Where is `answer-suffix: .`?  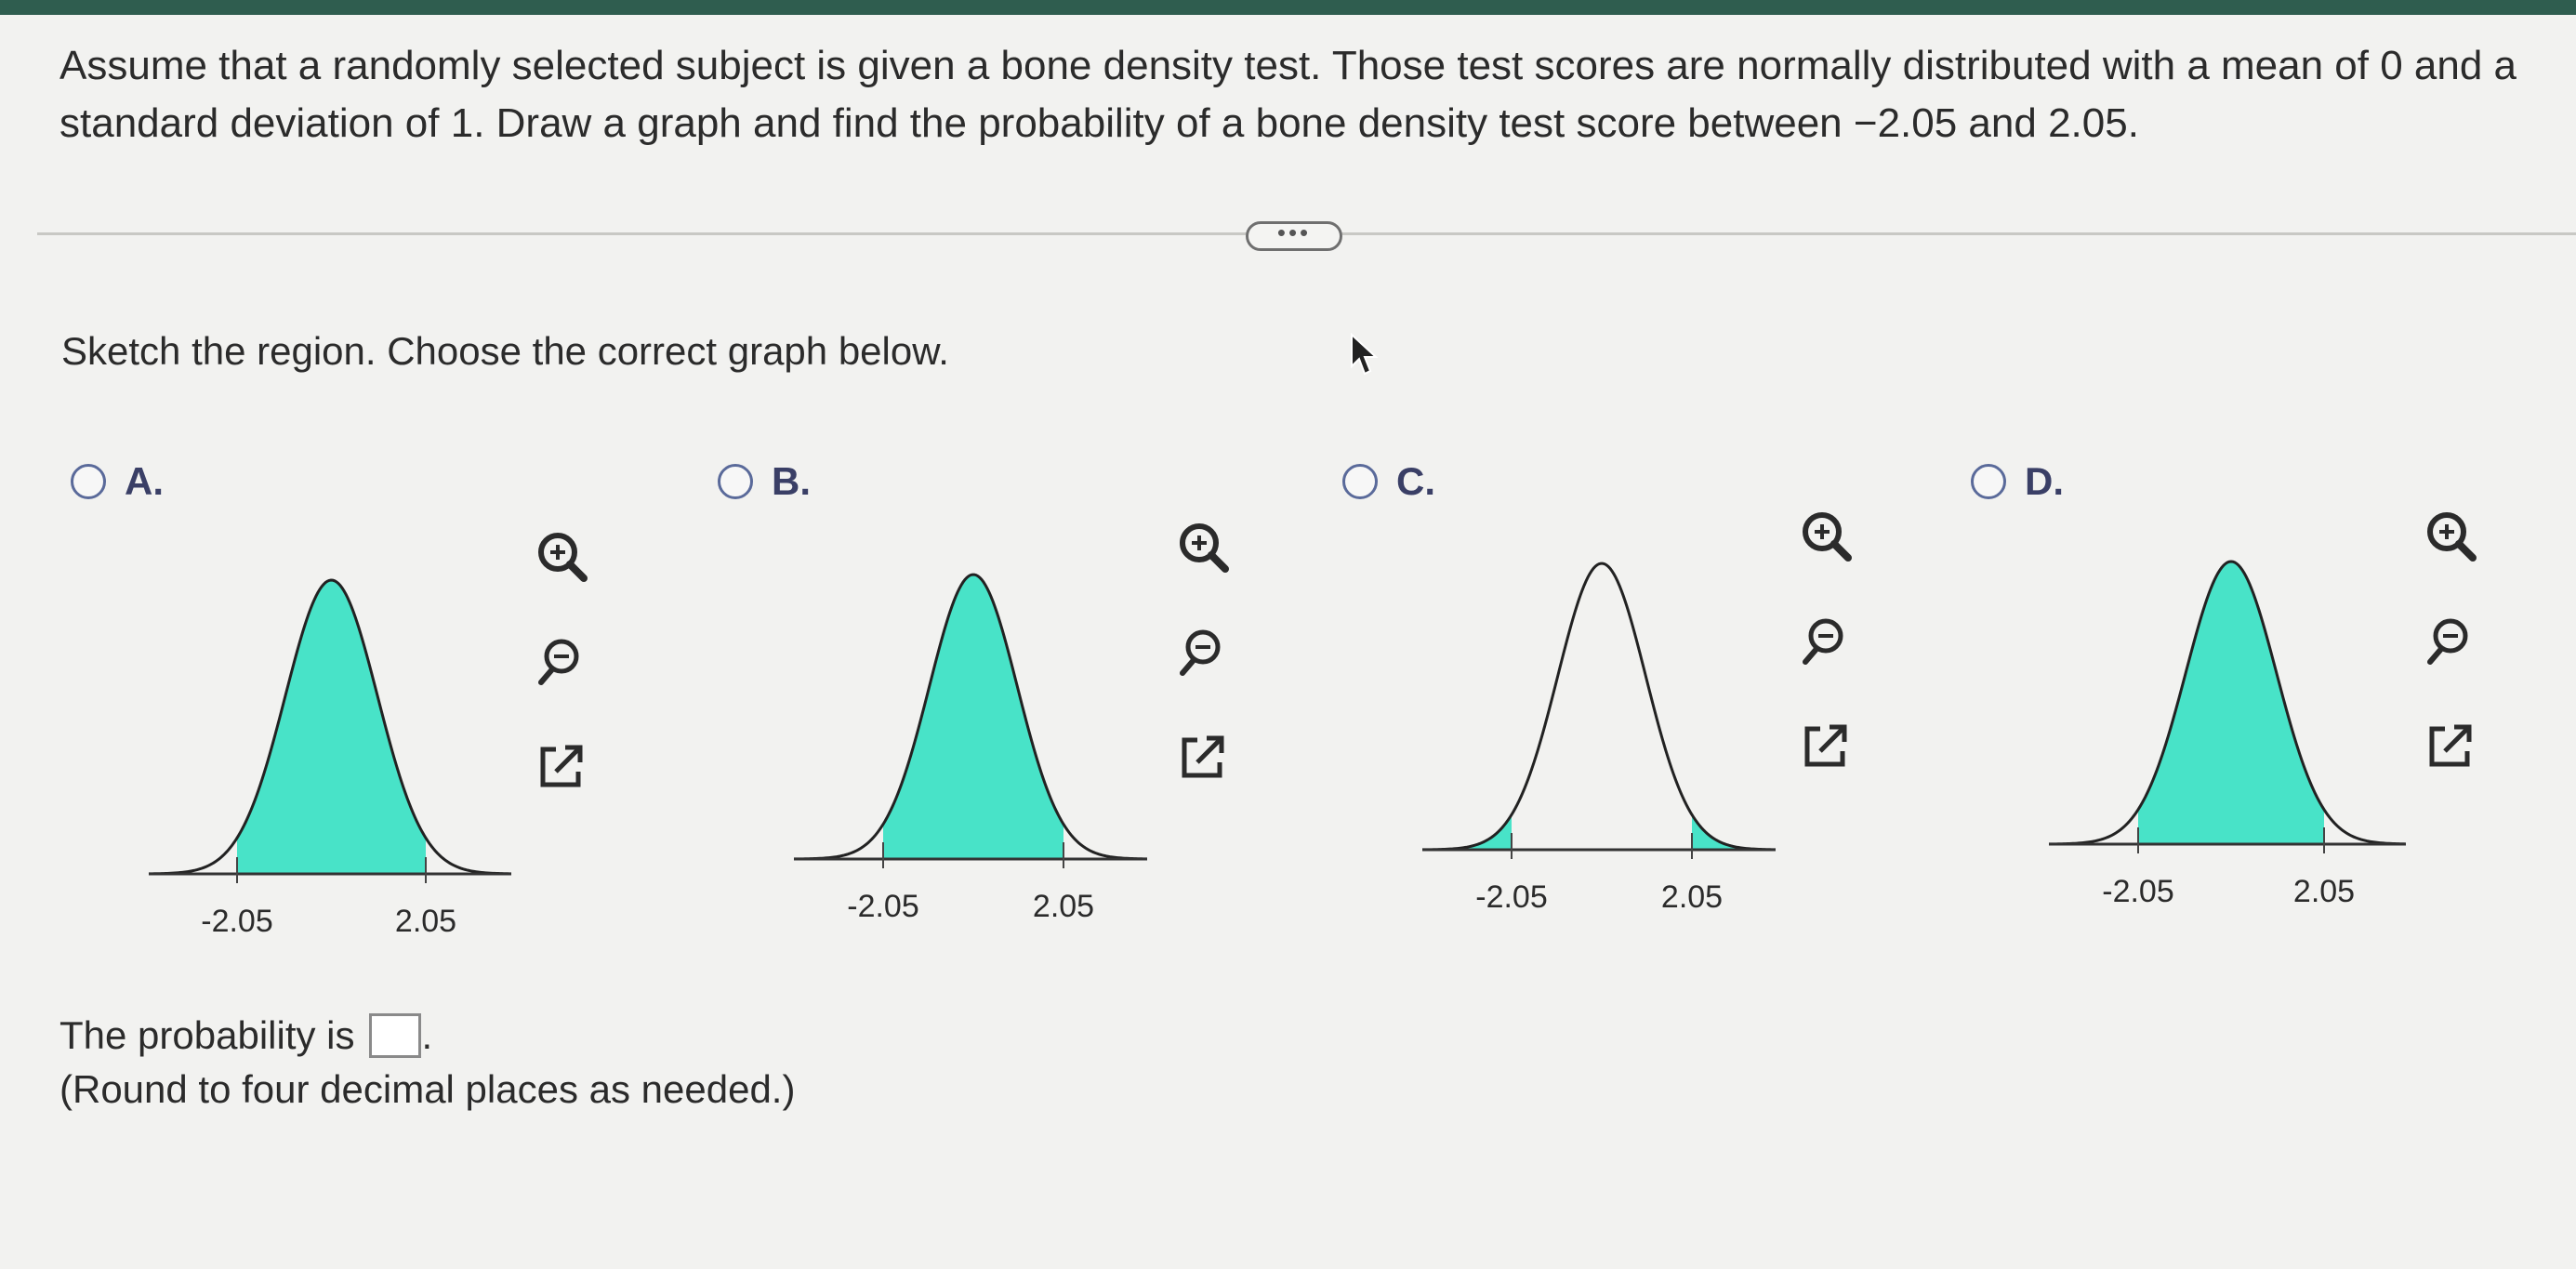 answer-suffix: . is located at coordinates (427, 1035).